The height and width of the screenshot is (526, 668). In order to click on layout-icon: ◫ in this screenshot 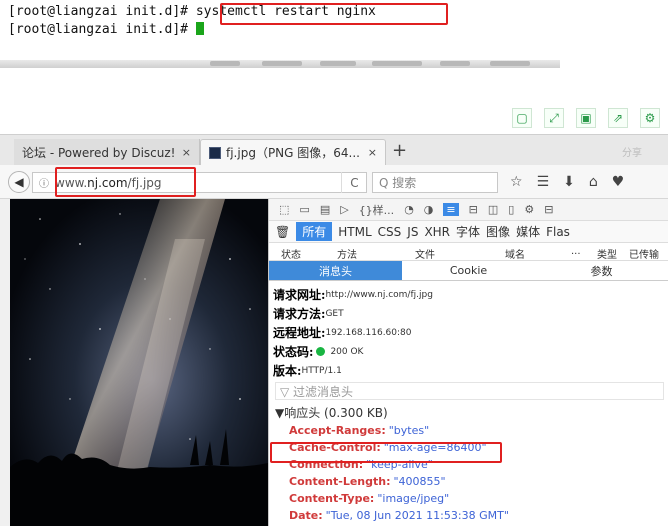, I will do `click(493, 209)`.